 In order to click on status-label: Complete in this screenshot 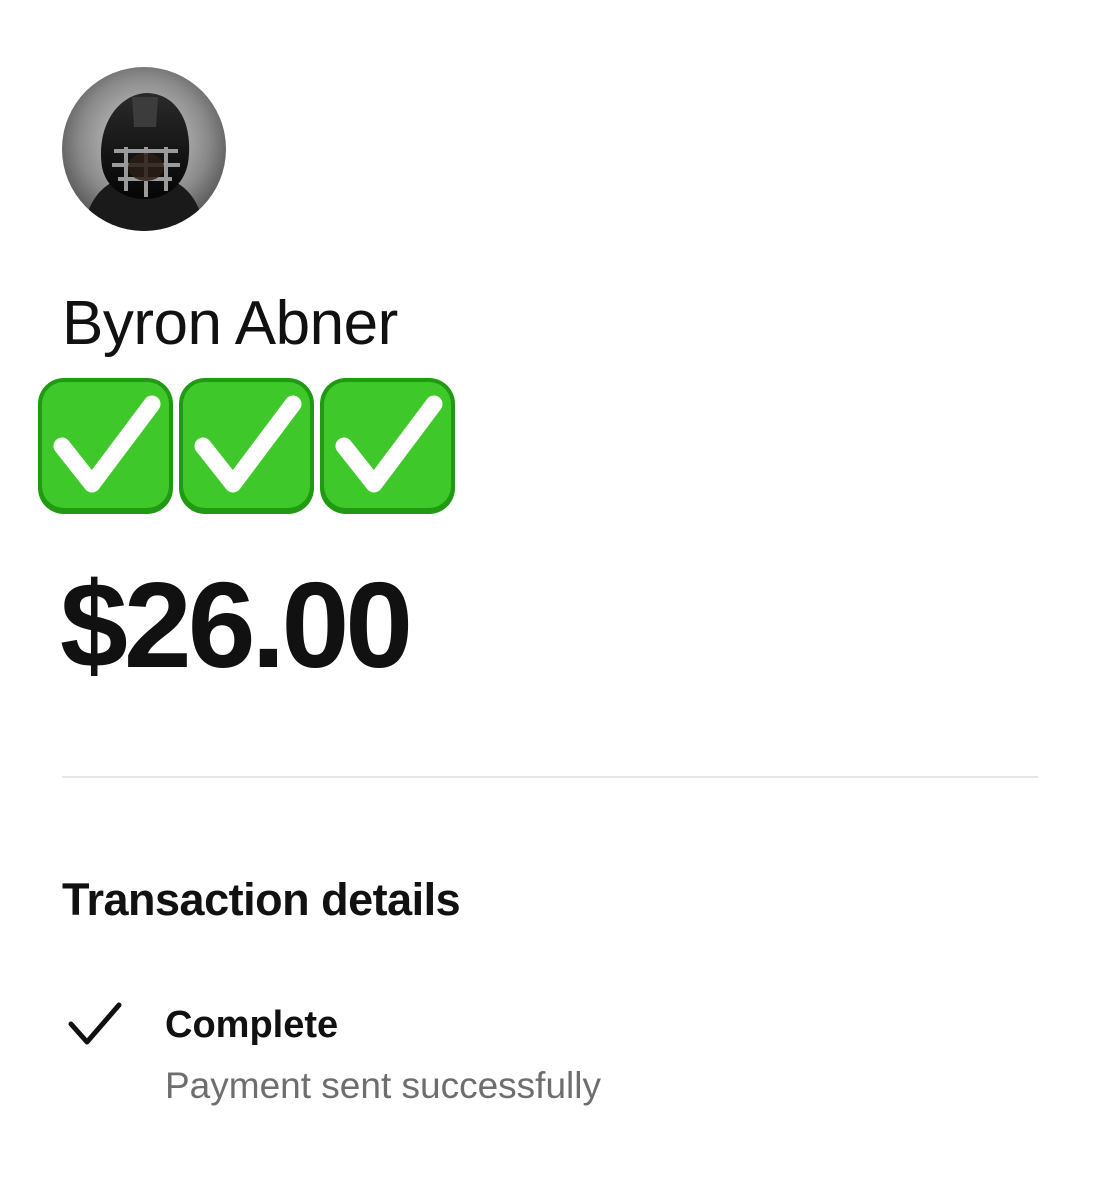, I will do `click(252, 1025)`.